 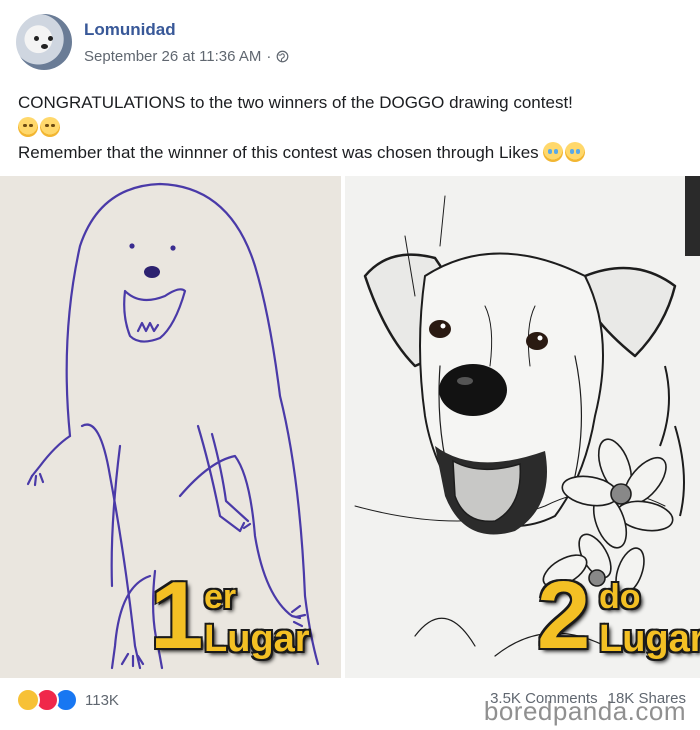 I want to click on haha-icon, so click(x=28, y=700).